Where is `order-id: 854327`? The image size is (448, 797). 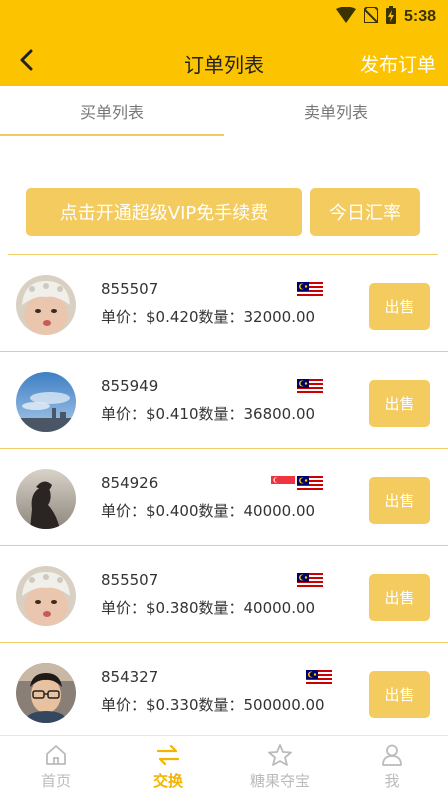 order-id: 854327 is located at coordinates (130, 677).